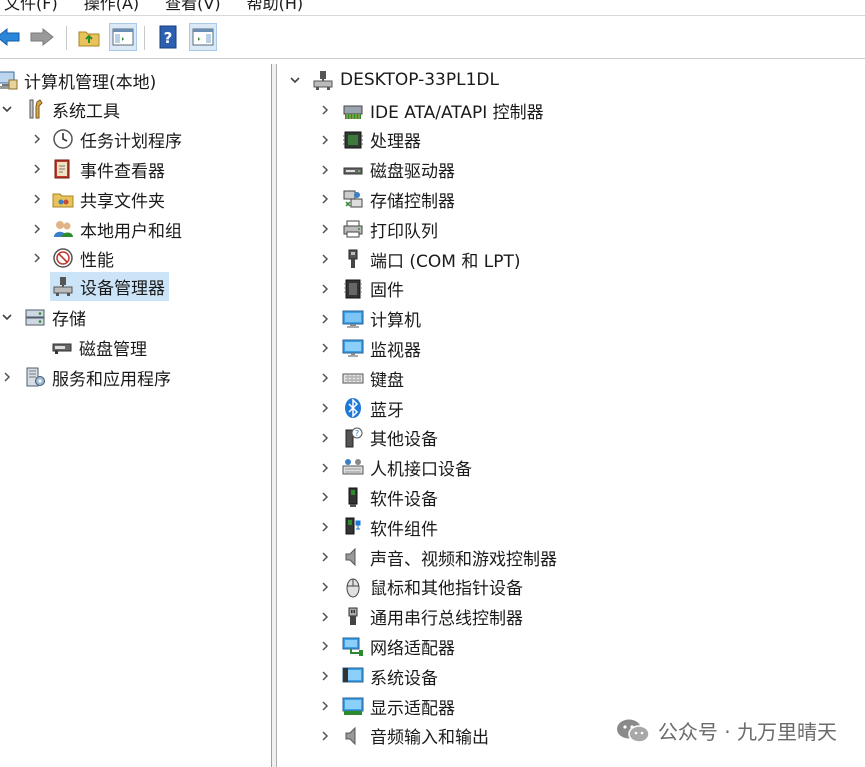 The image size is (865, 767). What do you see at coordinates (437, 557) in the screenshot?
I see `device-category-speaker: 声音、视频和游戏控制器` at bounding box center [437, 557].